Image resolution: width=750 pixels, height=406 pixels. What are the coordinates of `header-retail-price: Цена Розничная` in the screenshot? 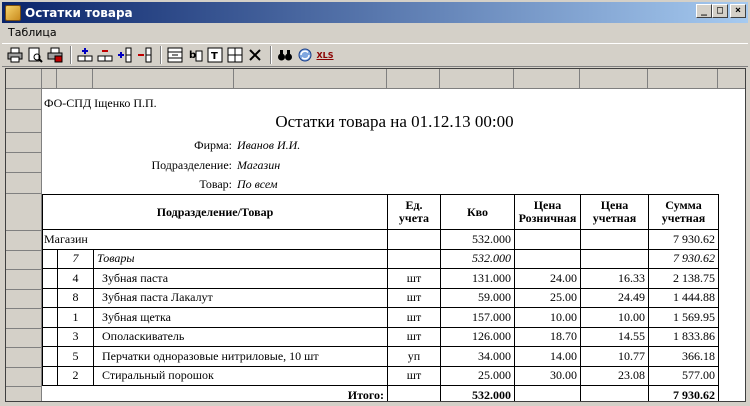 It's located at (547, 212).